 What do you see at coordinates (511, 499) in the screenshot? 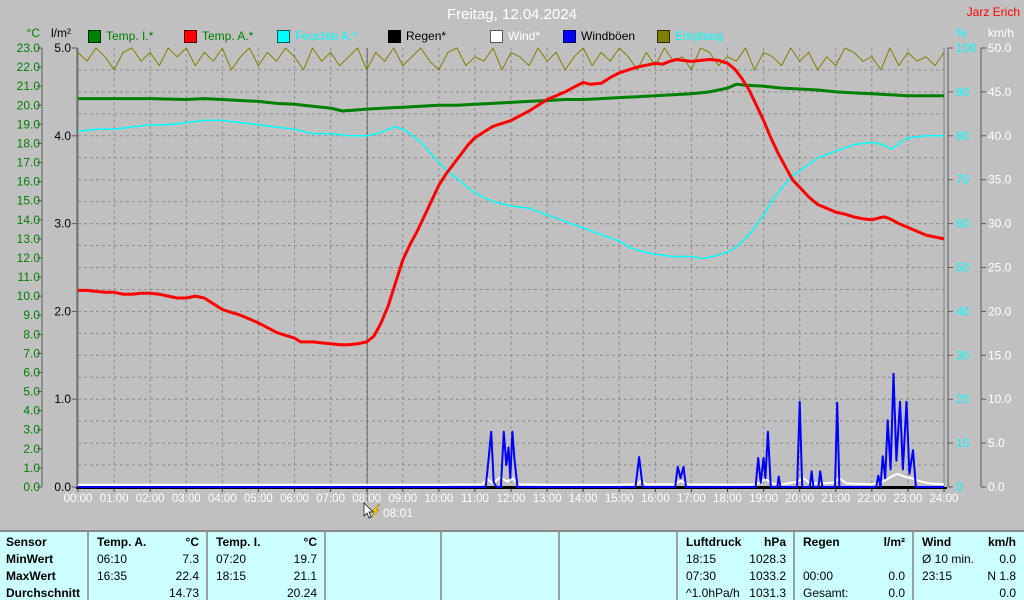
I see `x-tick-label: 12:00` at bounding box center [511, 499].